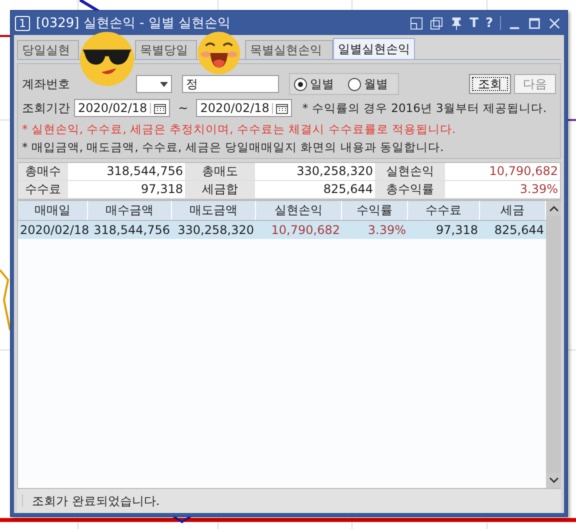 This screenshot has width=576, height=529. What do you see at coordinates (220, 171) in the screenshot?
I see `summary-label: 총매도` at bounding box center [220, 171].